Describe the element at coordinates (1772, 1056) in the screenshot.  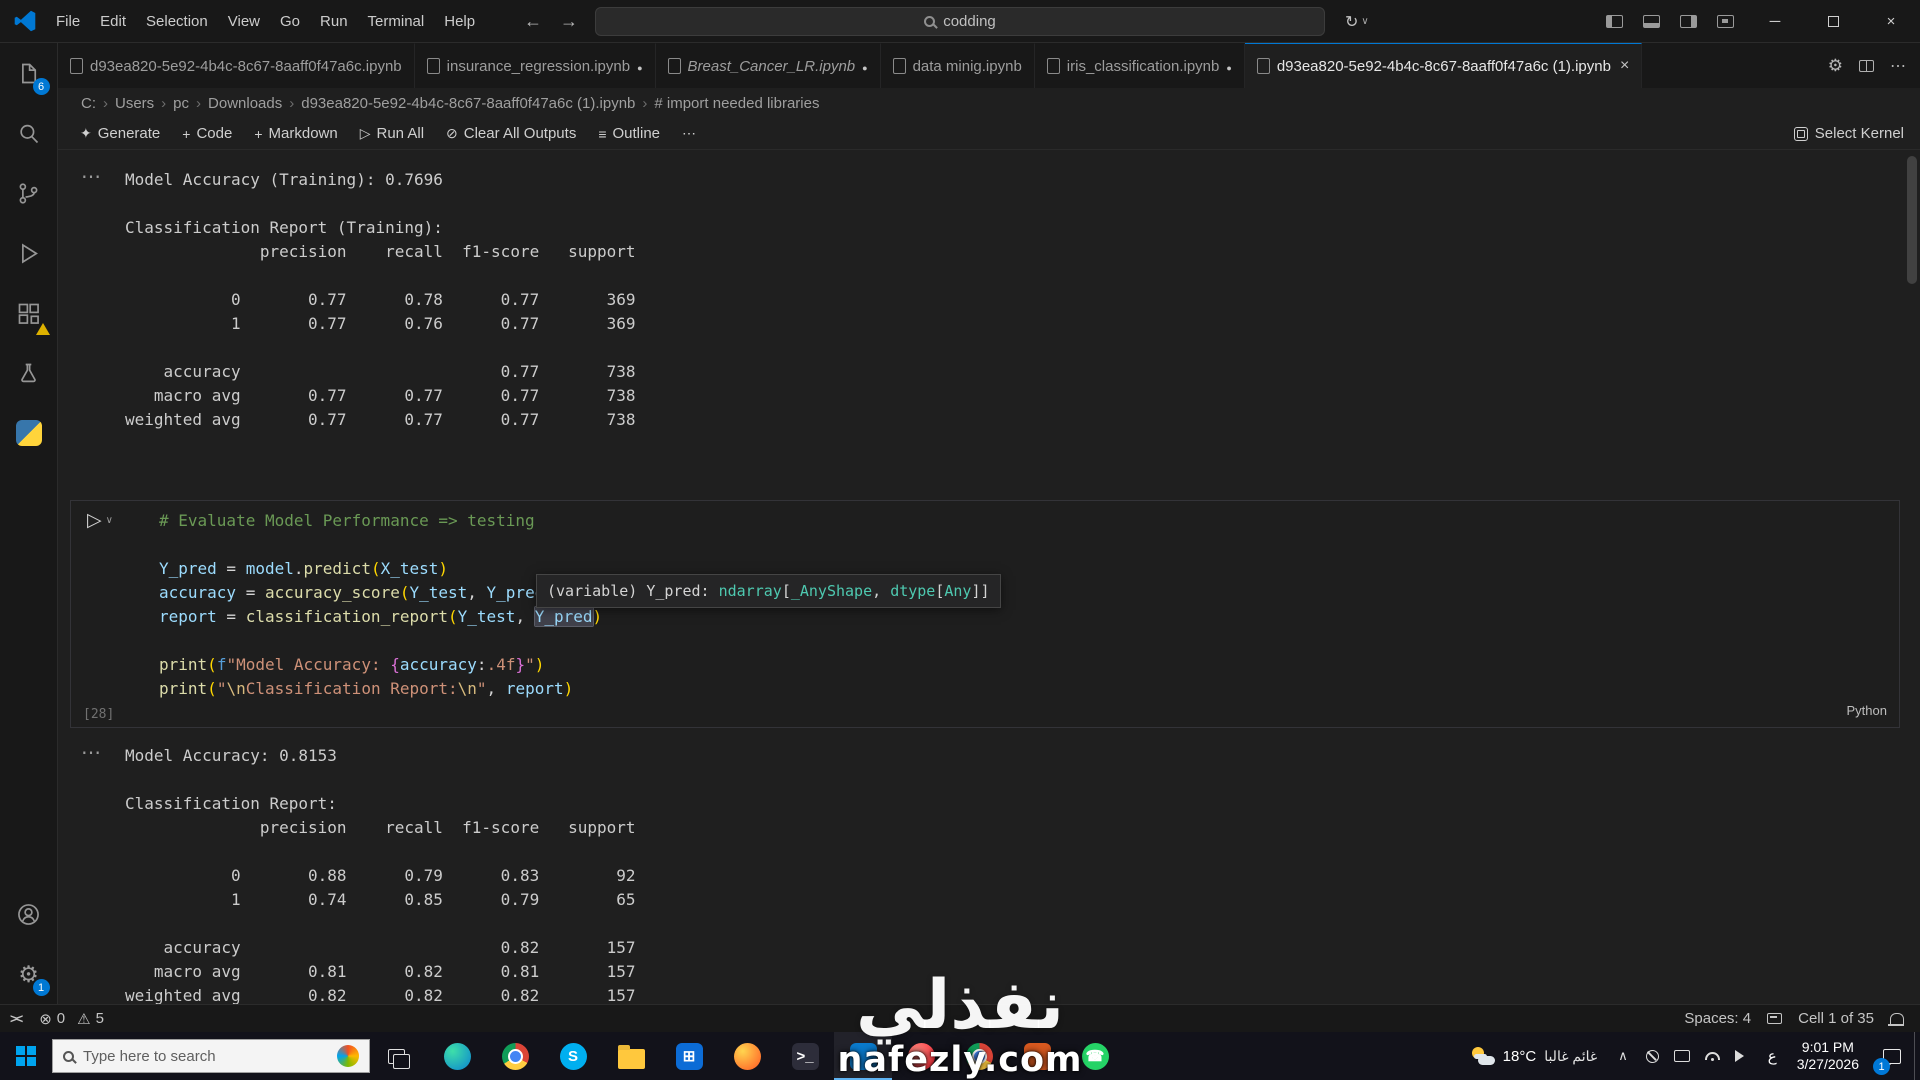
I see `keyboard-language-indicator: ع` at that location.